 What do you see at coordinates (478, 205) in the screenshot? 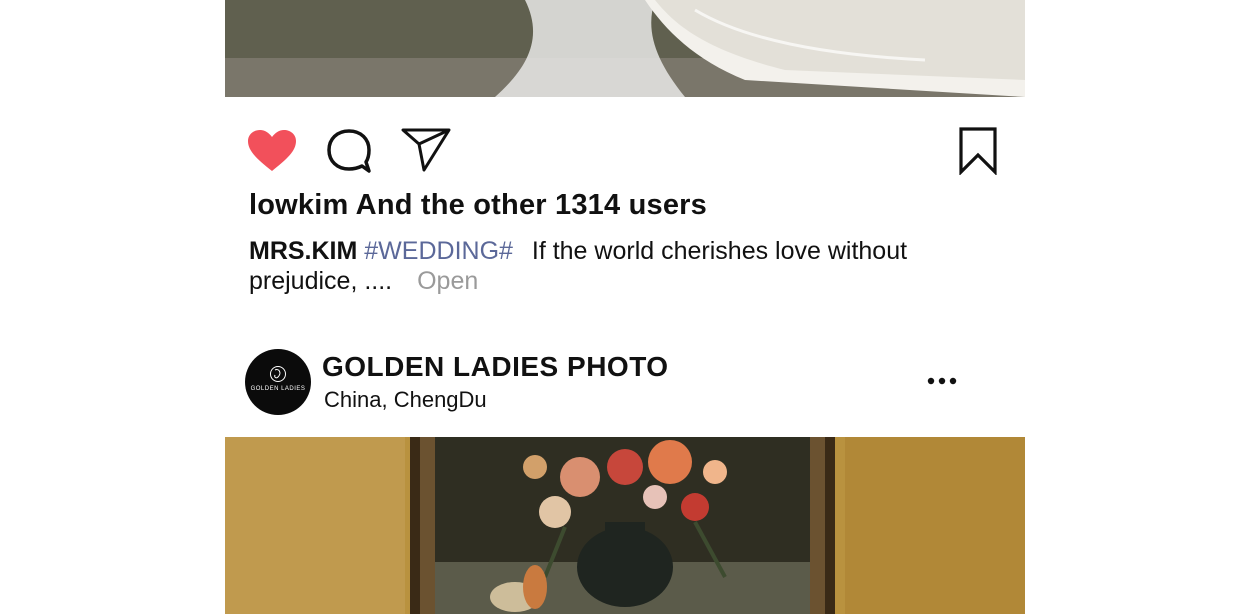
I see `likes-summary: lowkim And the other 1314 users` at bounding box center [478, 205].